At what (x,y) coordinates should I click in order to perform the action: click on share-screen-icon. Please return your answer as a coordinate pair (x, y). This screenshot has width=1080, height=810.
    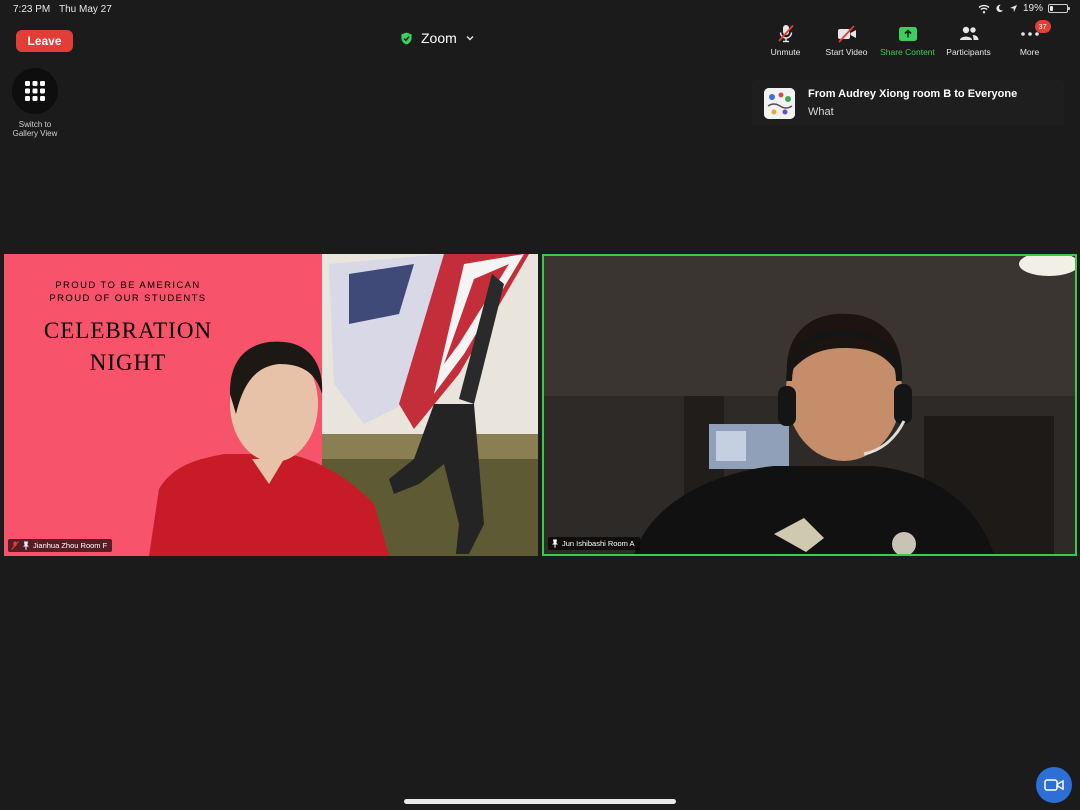
    Looking at the image, I should click on (907, 33).